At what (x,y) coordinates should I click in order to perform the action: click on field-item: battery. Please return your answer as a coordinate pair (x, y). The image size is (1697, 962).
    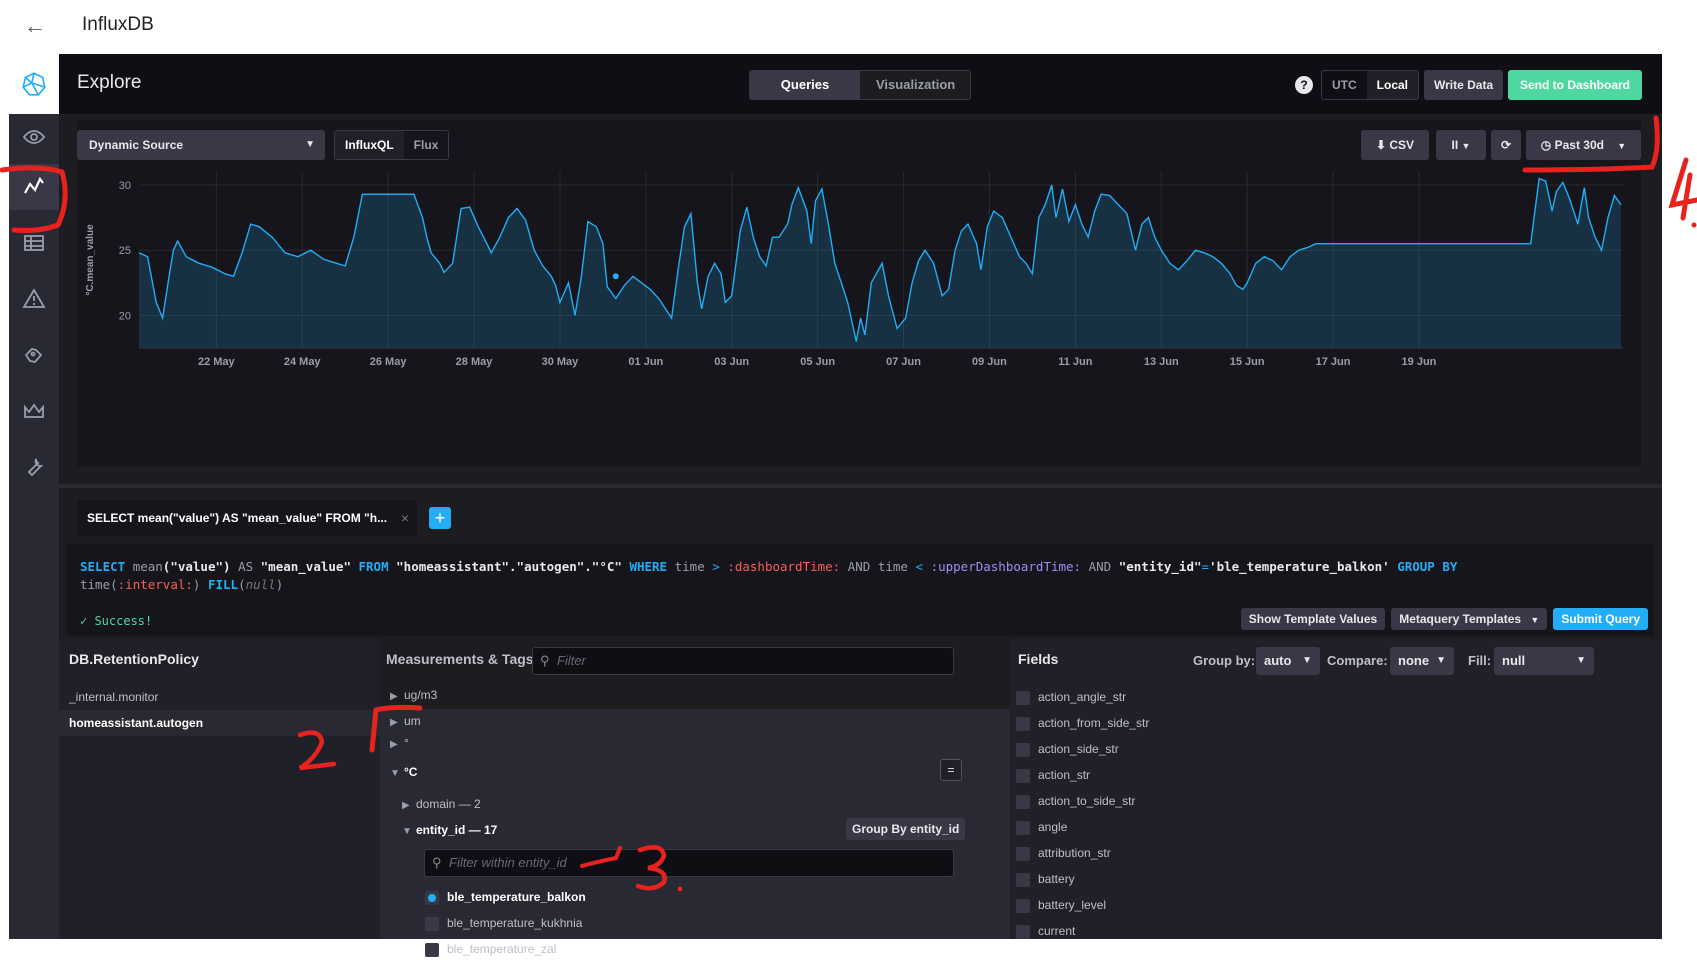
    Looking at the image, I should click on (1045, 879).